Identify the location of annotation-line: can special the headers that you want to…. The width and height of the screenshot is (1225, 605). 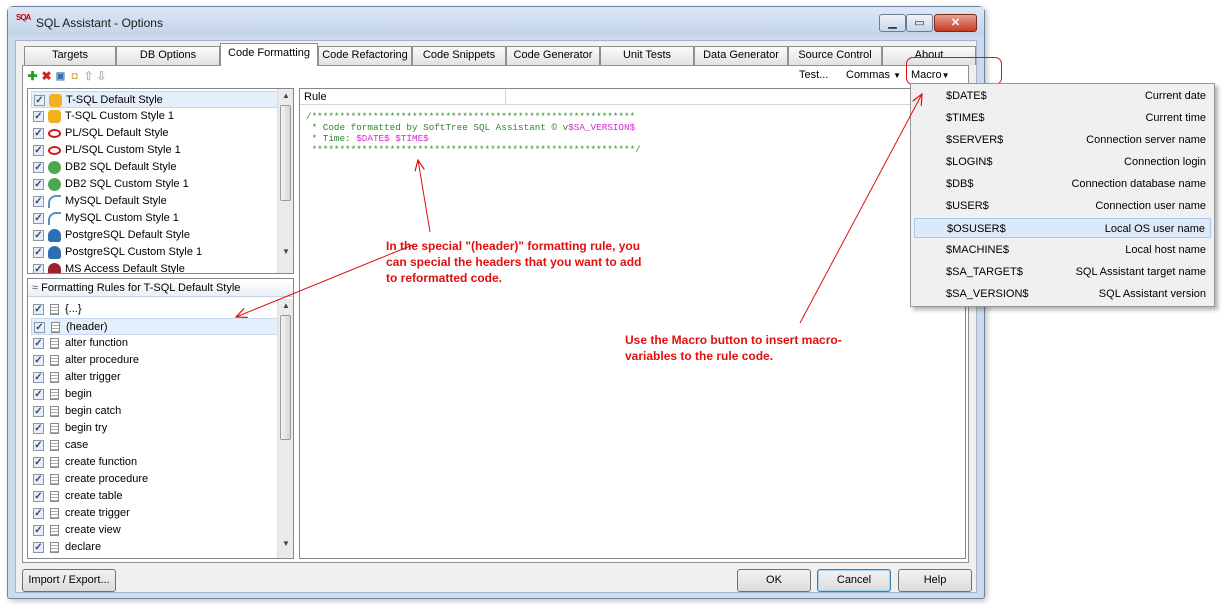
(514, 262).